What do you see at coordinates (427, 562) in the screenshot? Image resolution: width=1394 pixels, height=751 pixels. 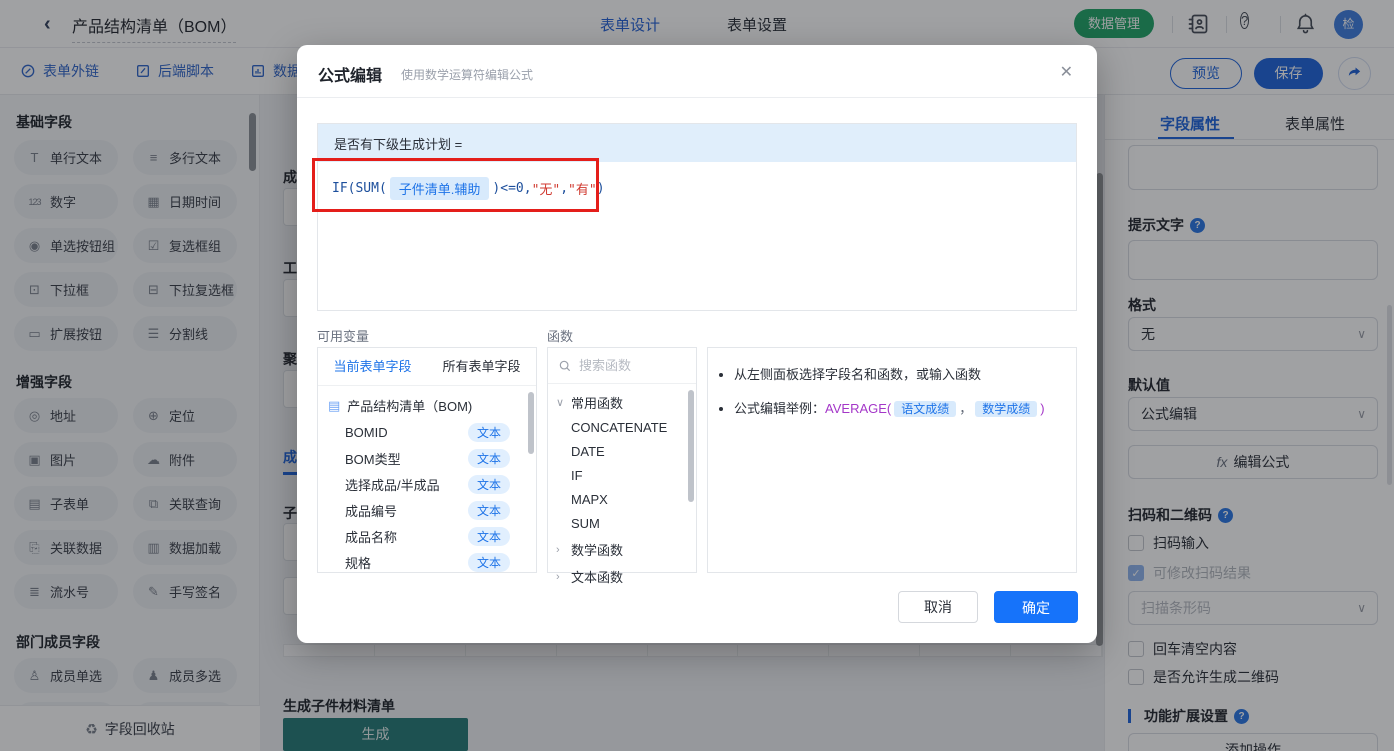 I see `variable-field-row: 规格 文本` at bounding box center [427, 562].